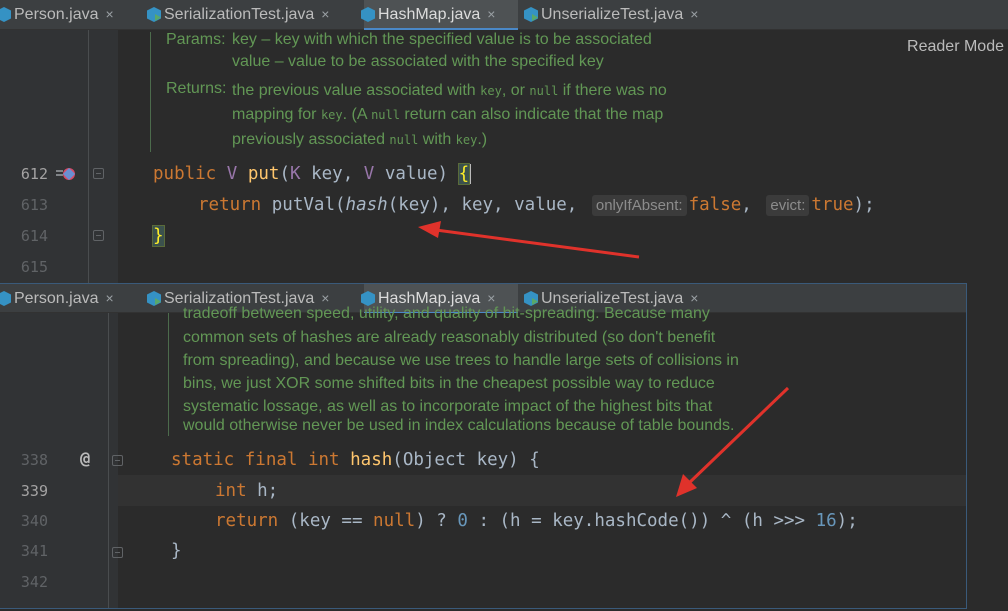 This screenshot has height=611, width=1008. I want to click on tab-unserializetest: UnserializeTest.java ×, so click(625, 15).